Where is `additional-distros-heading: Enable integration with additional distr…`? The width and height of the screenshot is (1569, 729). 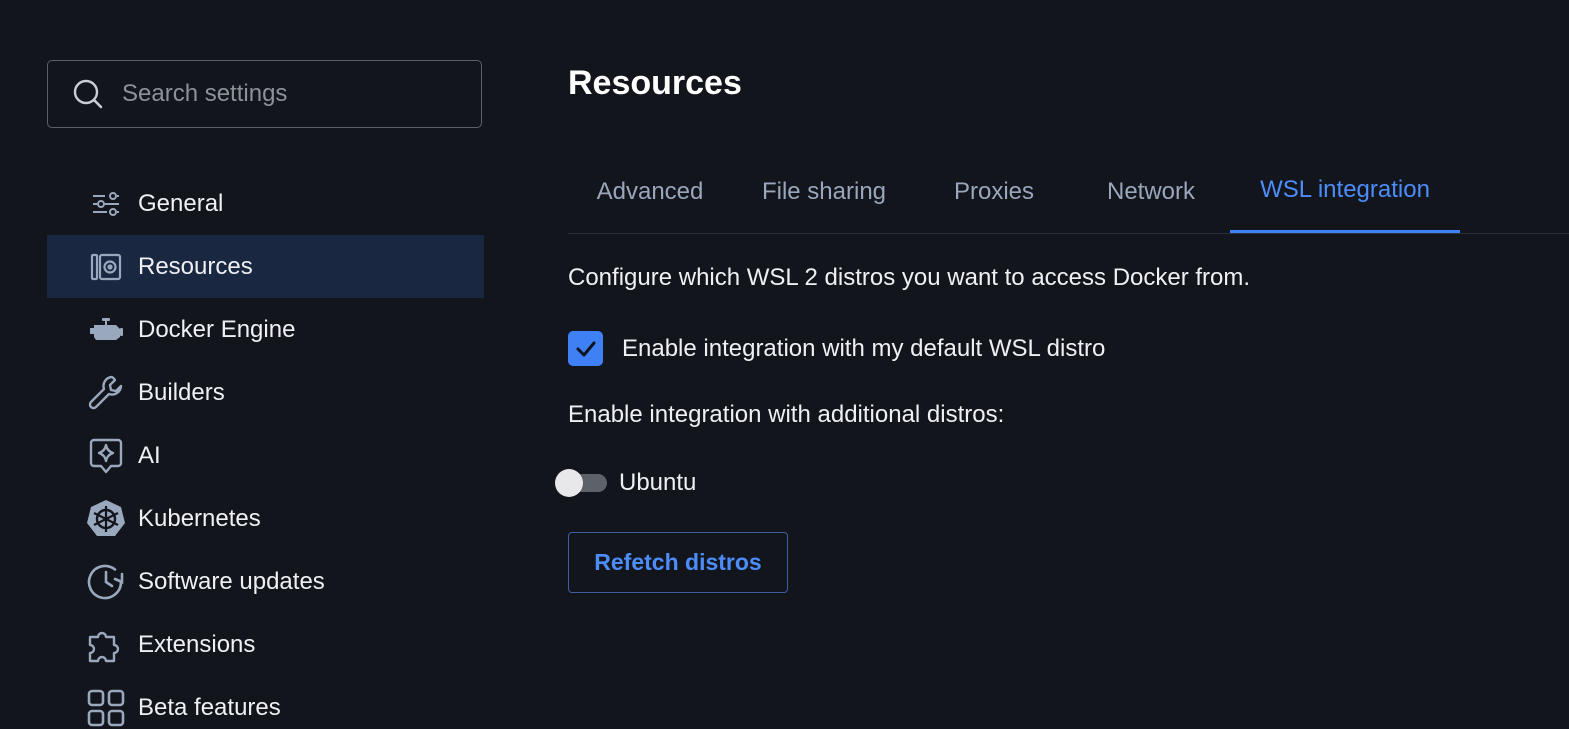 additional-distros-heading: Enable integration with additional distr… is located at coordinates (786, 414).